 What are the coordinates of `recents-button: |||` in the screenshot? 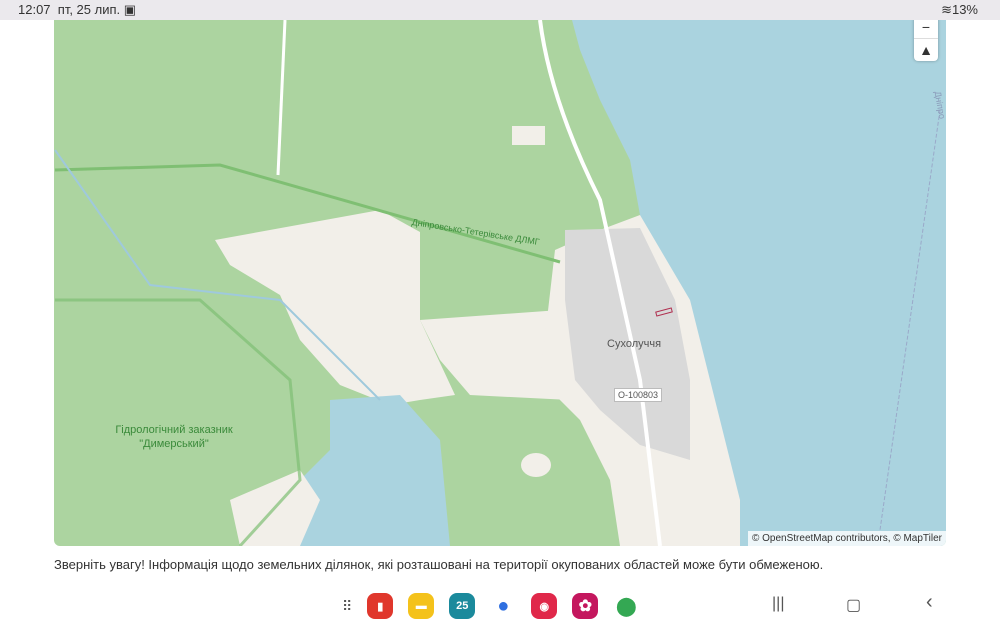 It's located at (778, 604).